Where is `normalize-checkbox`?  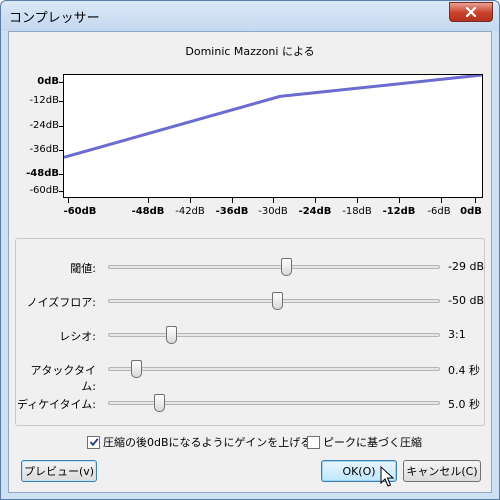 normalize-checkbox is located at coordinates (93, 442).